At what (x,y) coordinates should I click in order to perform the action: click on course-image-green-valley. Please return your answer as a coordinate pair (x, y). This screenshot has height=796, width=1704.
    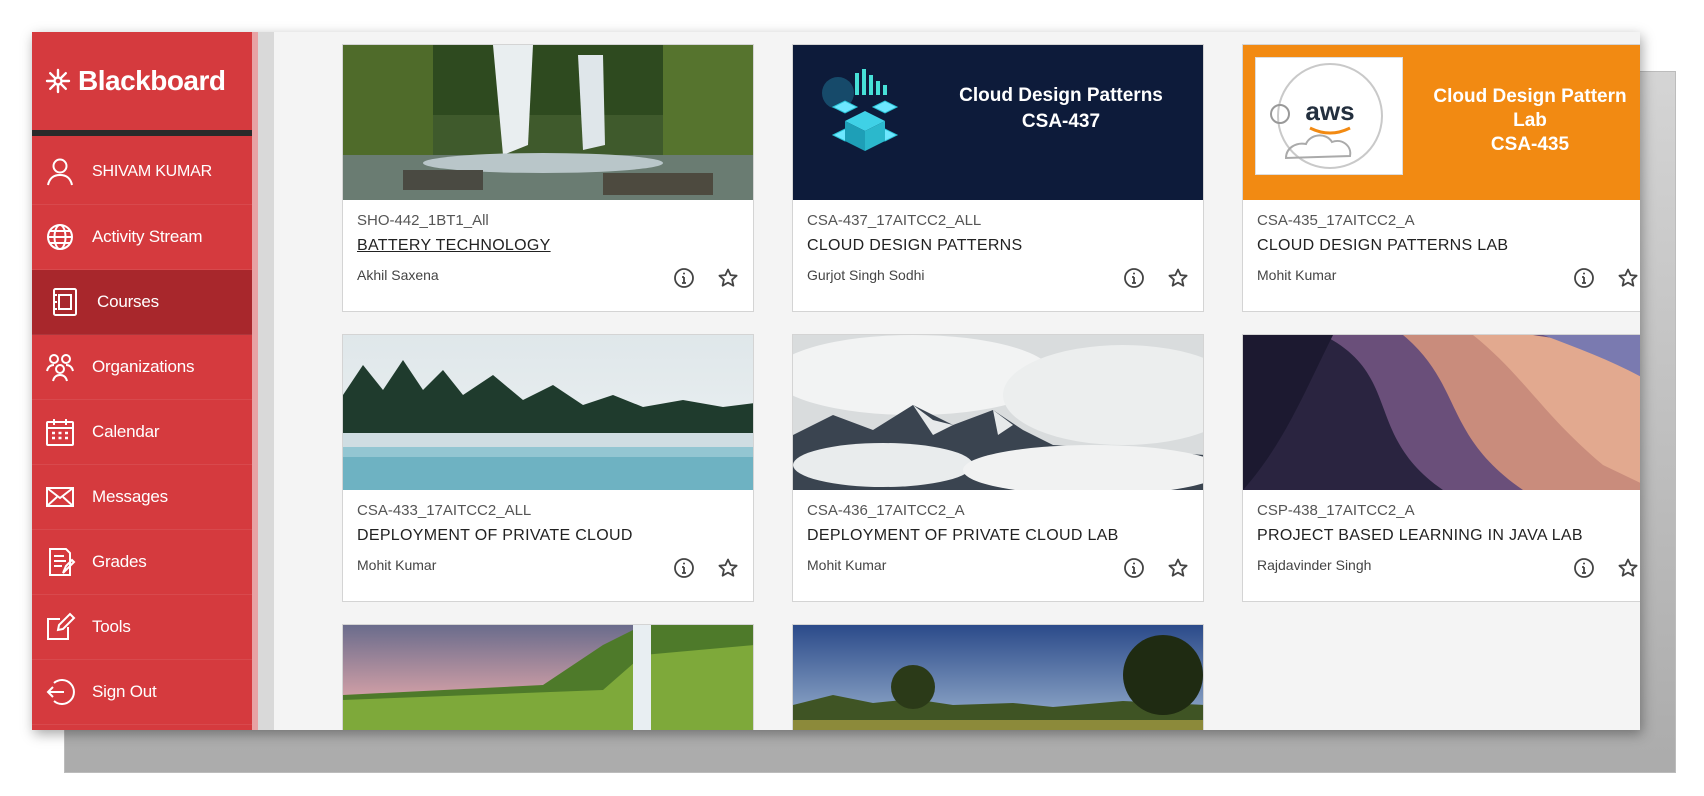
    Looking at the image, I should click on (548, 677).